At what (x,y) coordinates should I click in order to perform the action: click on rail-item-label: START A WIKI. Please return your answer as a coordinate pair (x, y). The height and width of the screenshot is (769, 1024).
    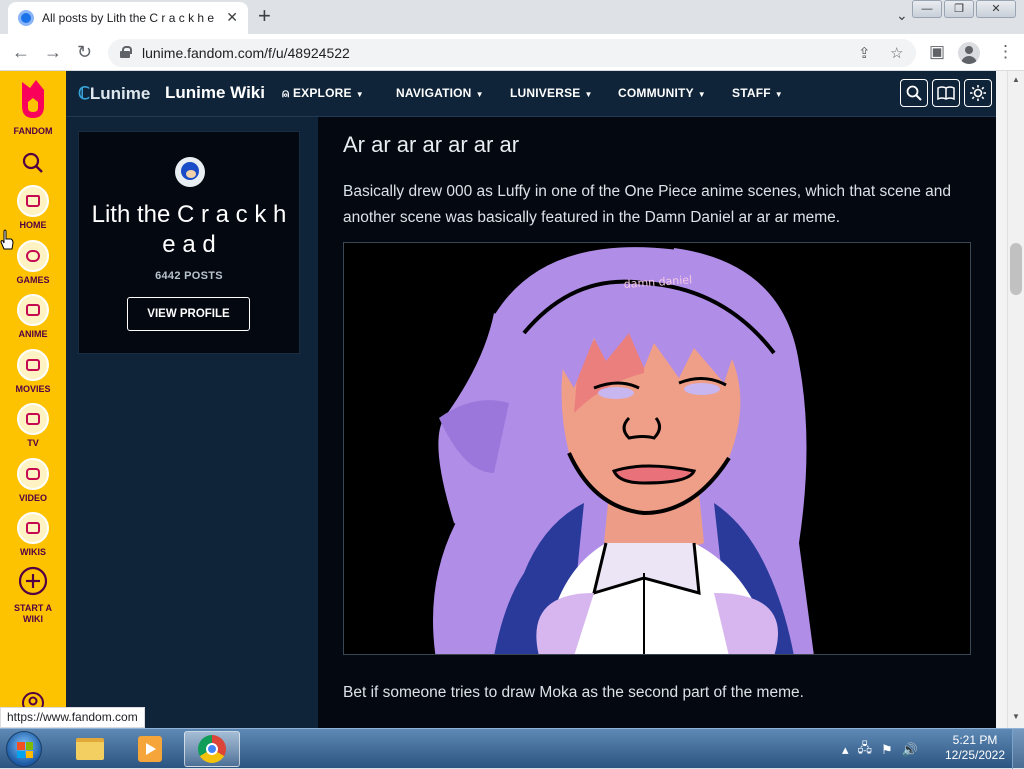
    Looking at the image, I should click on (33, 613).